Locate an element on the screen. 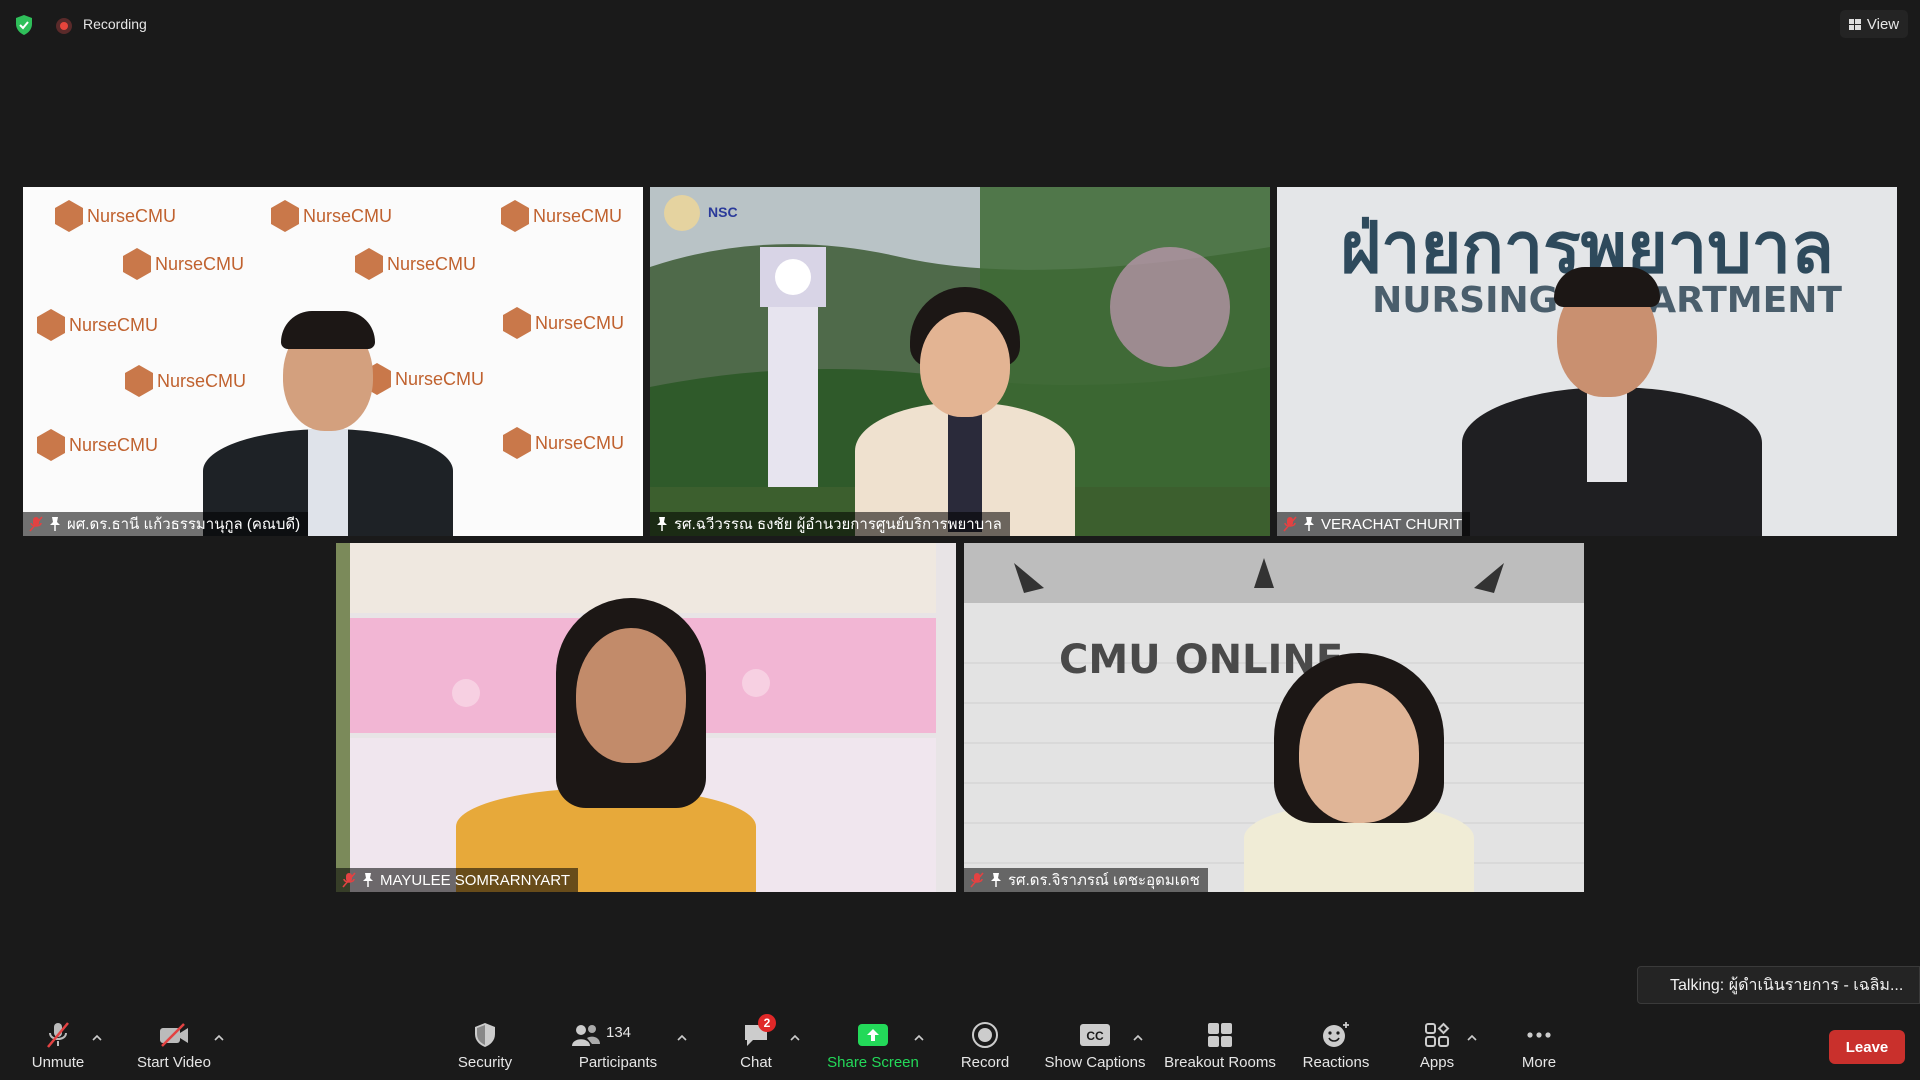 The height and width of the screenshot is (1080, 1920). top-bar: Recording View is located at coordinates (960, 24).